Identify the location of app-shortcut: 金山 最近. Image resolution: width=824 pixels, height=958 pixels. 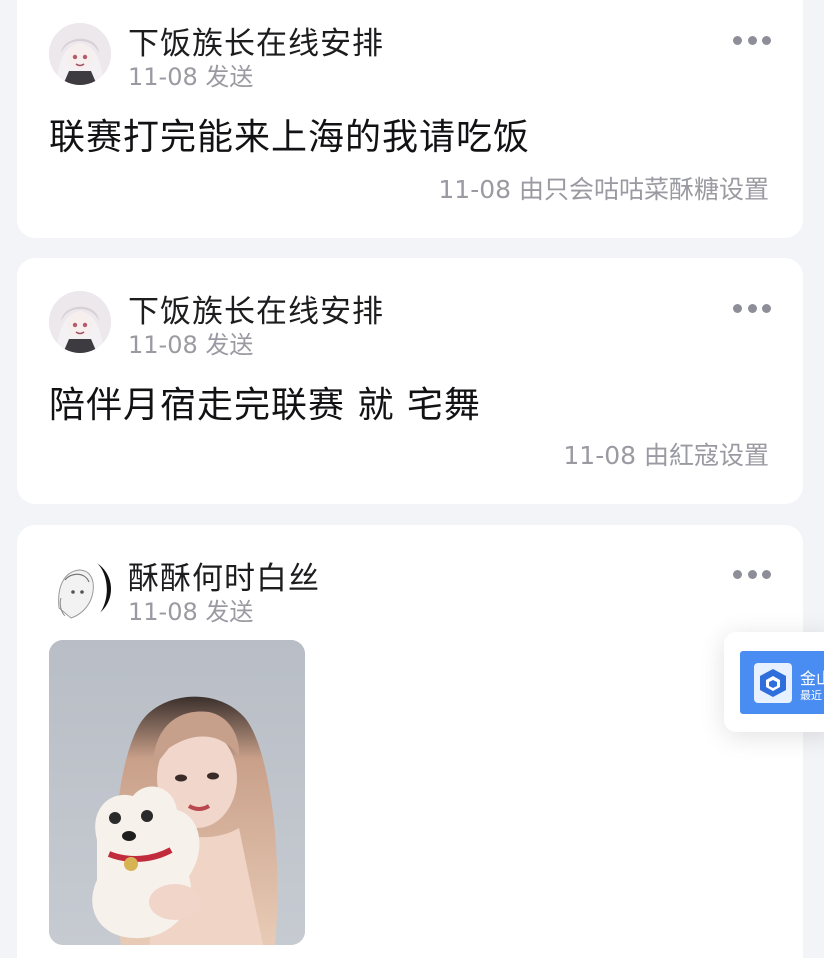
(782, 682).